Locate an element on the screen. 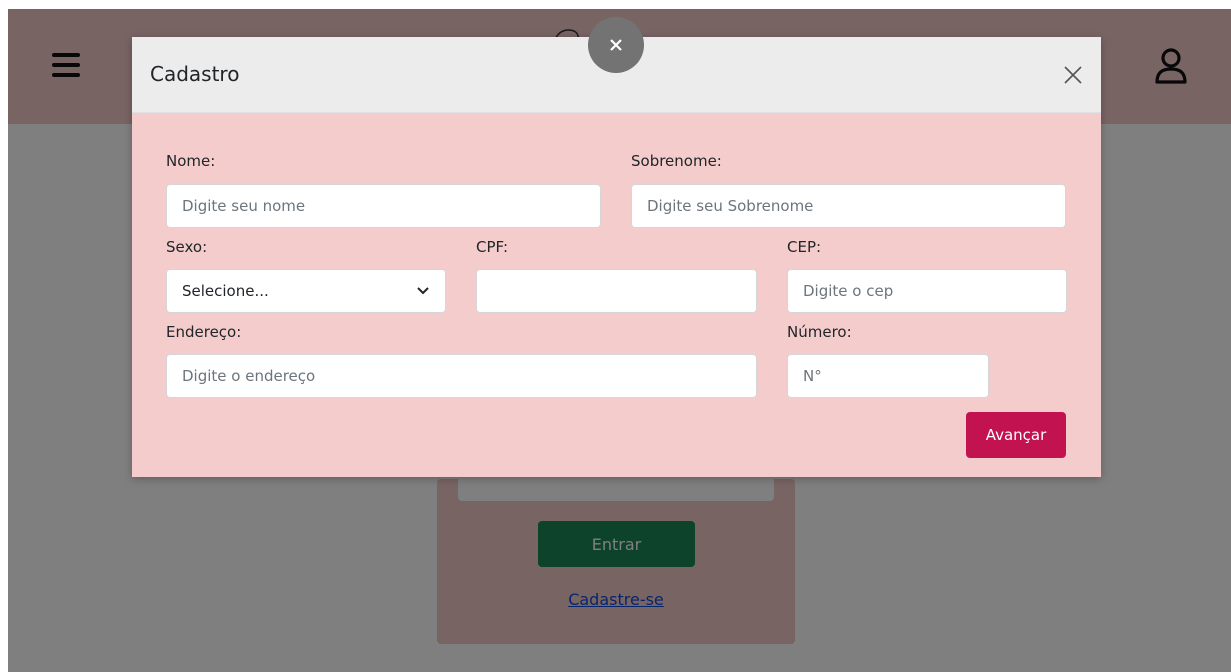 This screenshot has height=672, width=1231. chevron-down-icon is located at coordinates (423, 291).